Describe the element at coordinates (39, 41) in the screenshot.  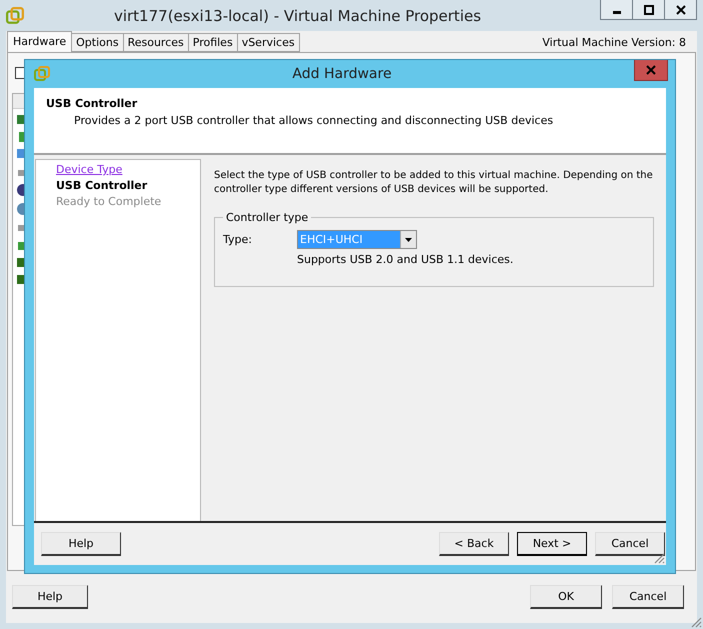
I see `tab: Hardware` at that location.